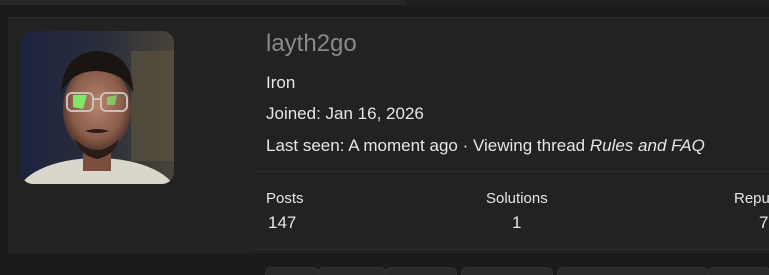 The height and width of the screenshot is (275, 769). I want to click on stat-solutions-label: Solutions, so click(517, 198).